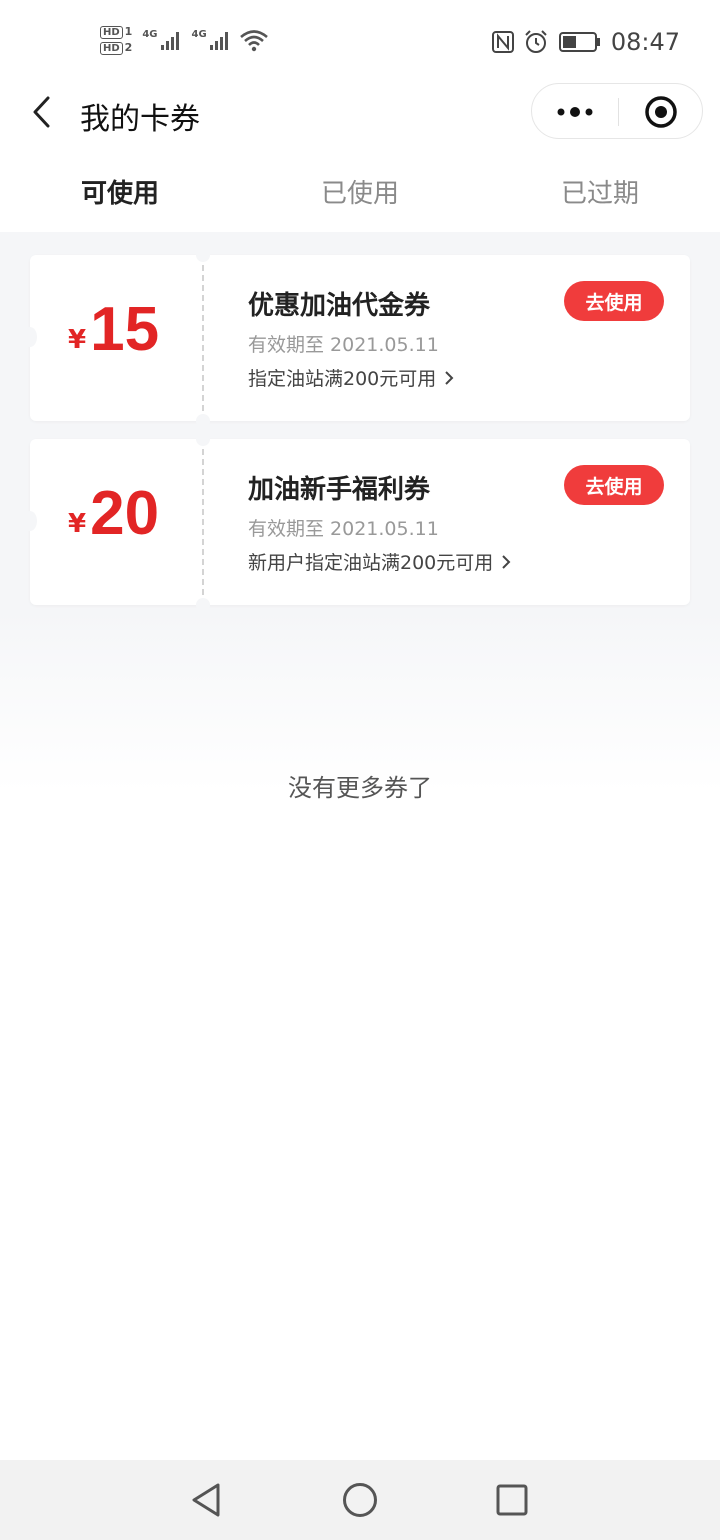  I want to click on coupon-value: 20, so click(125, 513).